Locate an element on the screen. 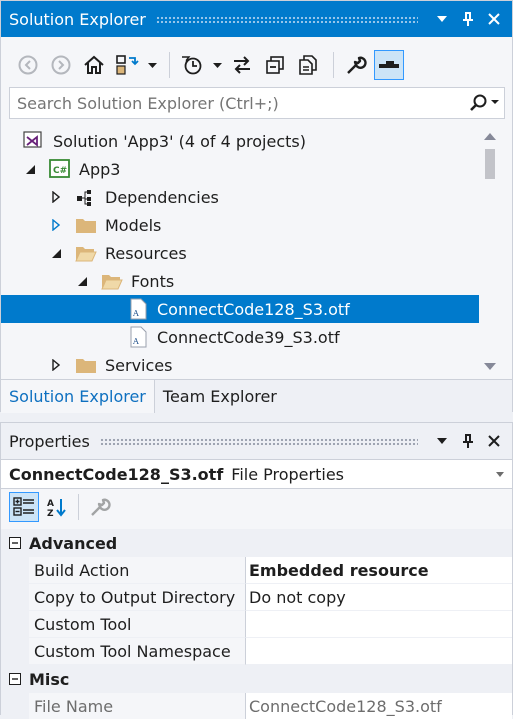  solution-explorer-titlebar: Solution Explorer is located at coordinates (256, 19).